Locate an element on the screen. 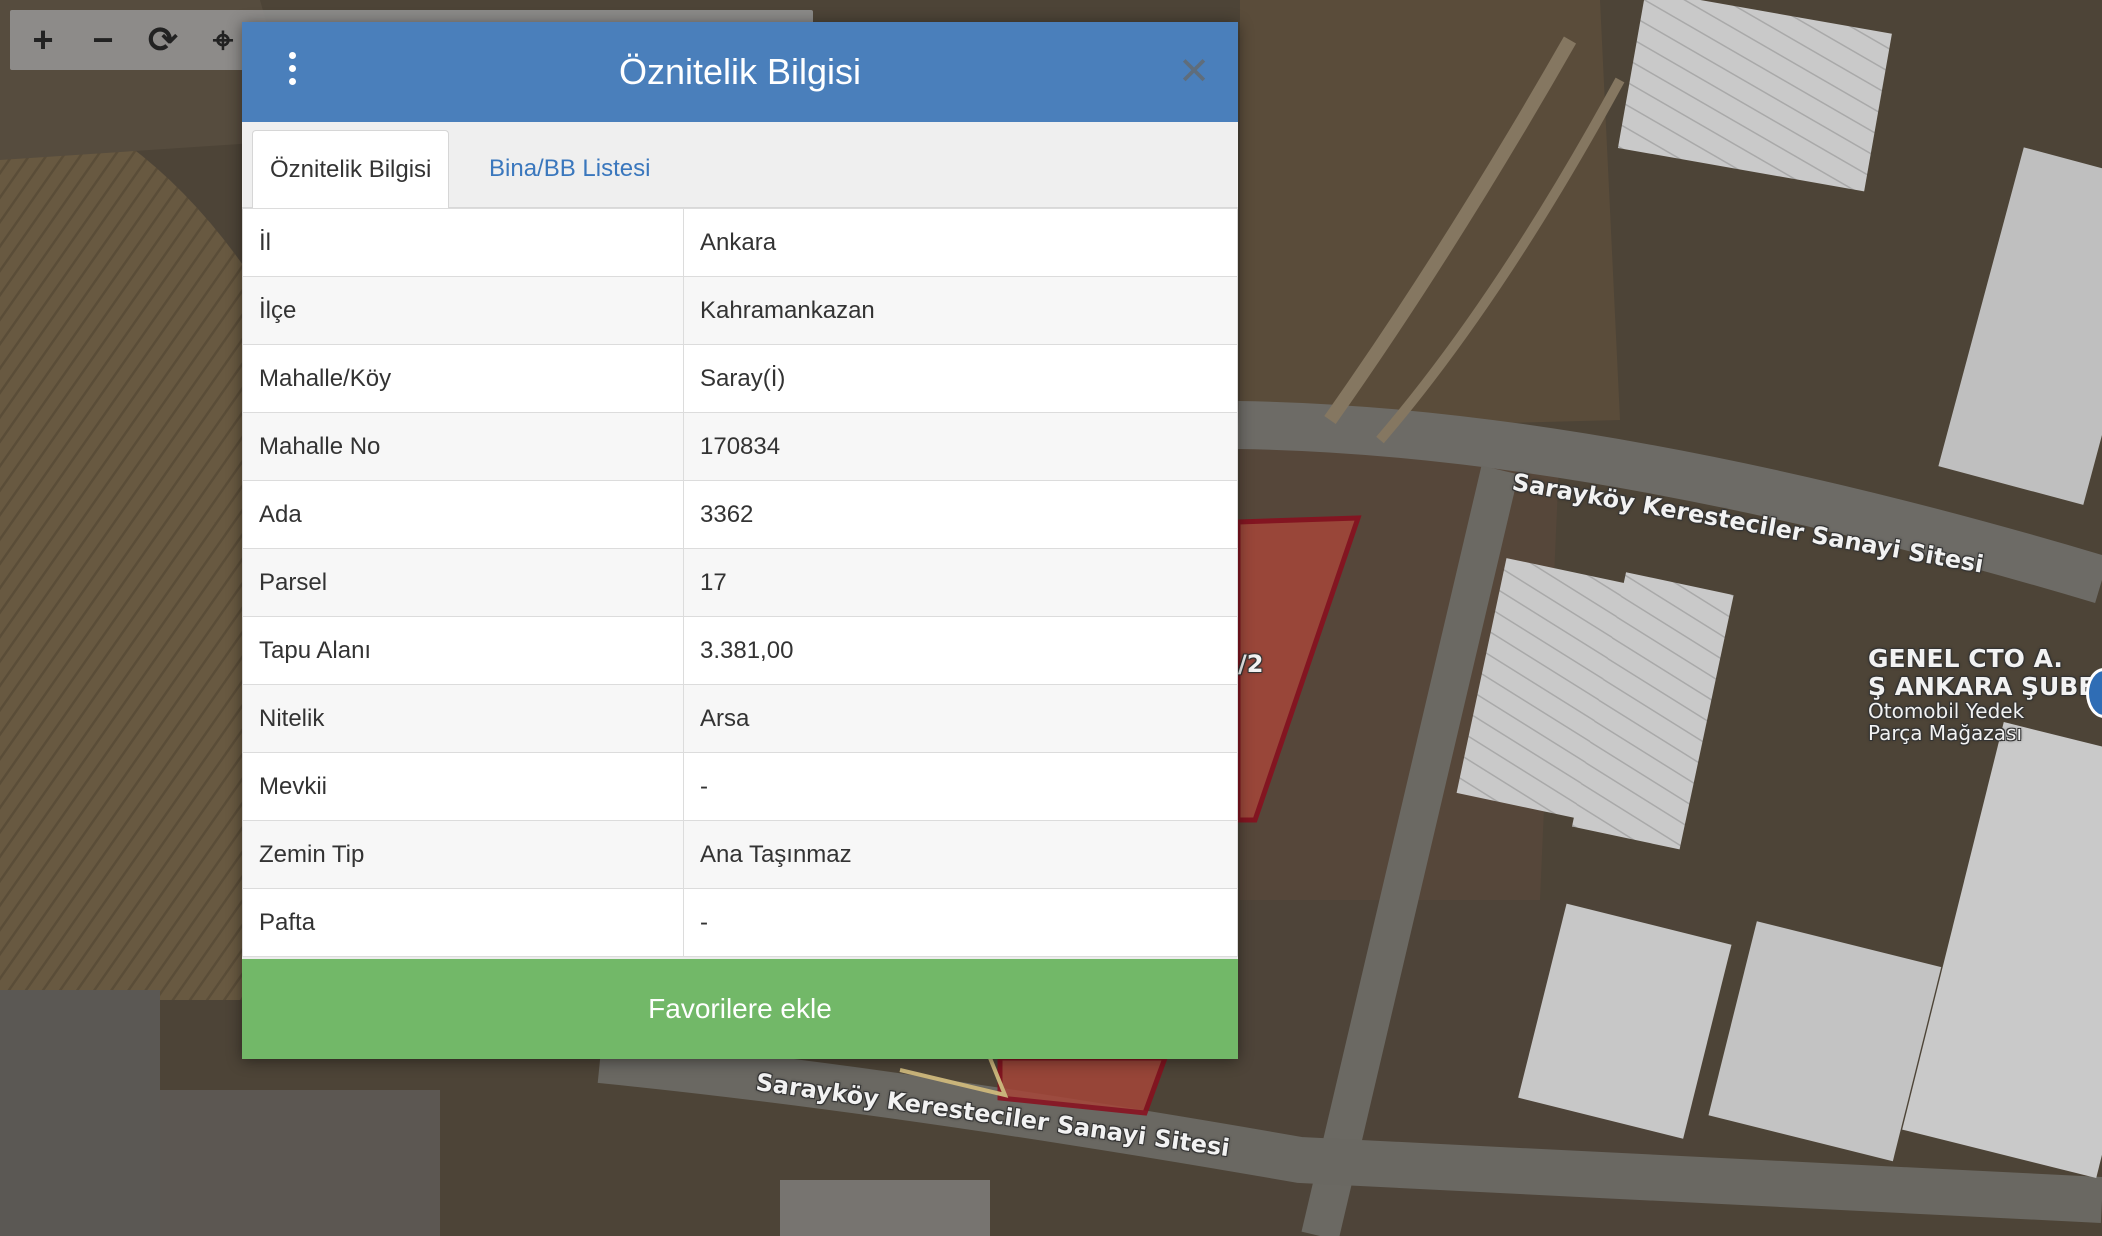  tab-building-list: Bina/BB Listesi is located at coordinates (569, 168).